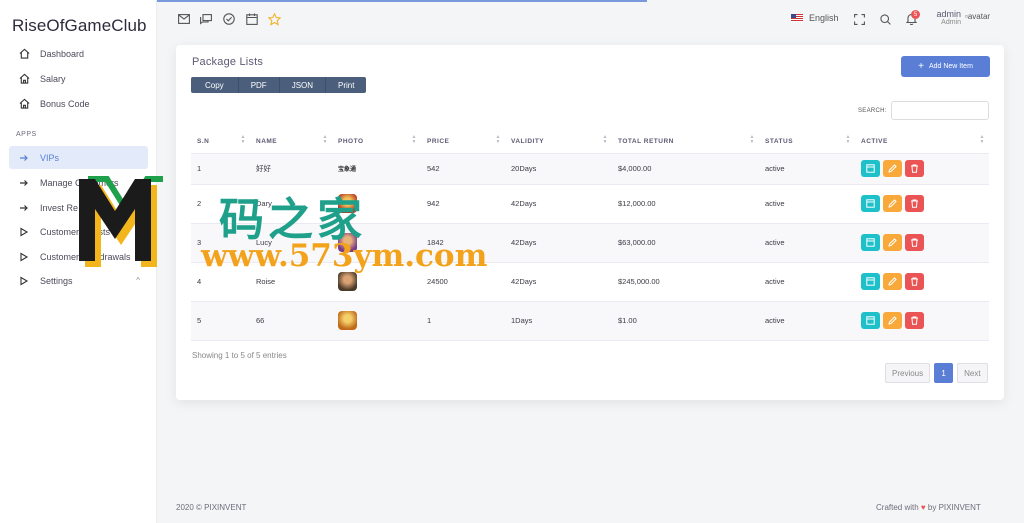 This screenshot has width=1024, height=523. Describe the element at coordinates (65, 103) in the screenshot. I see `sidebar-item-label: Bonus Code` at that location.